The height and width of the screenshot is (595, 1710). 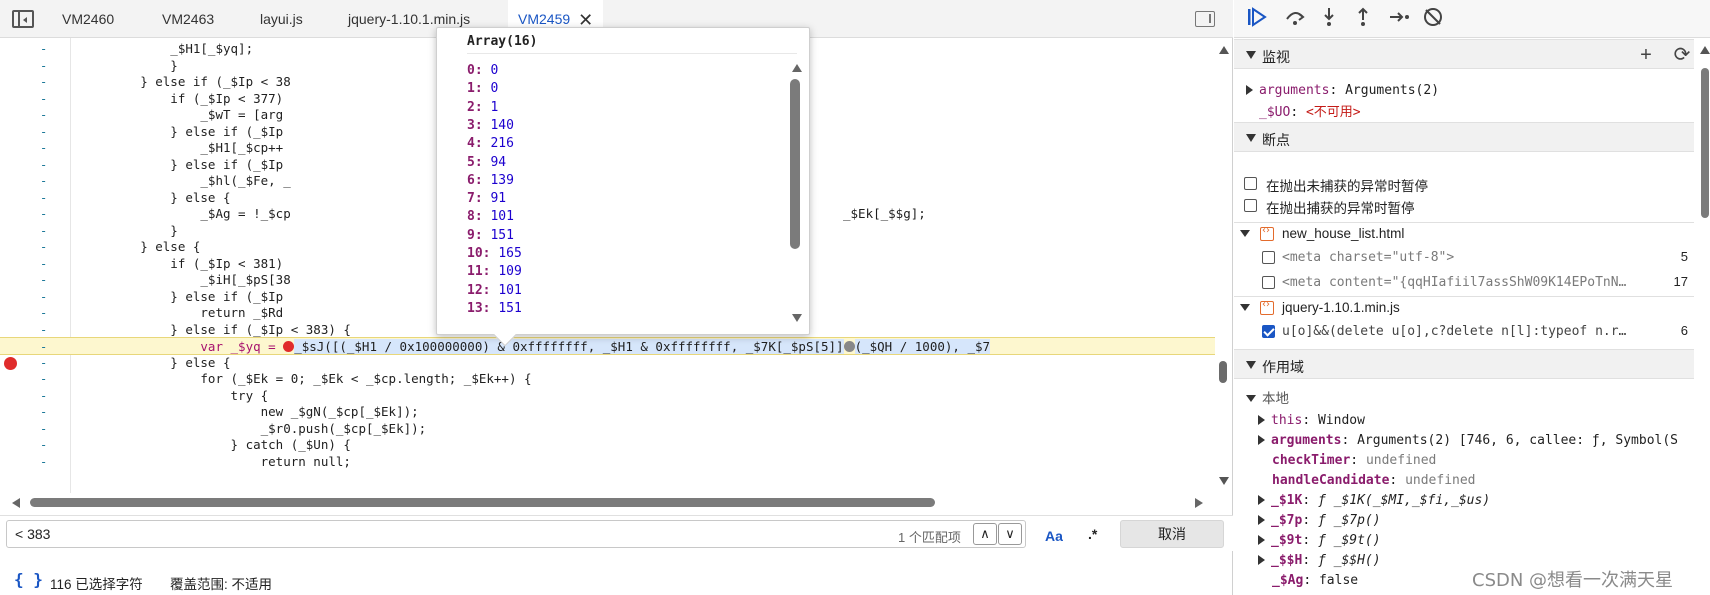 I want to click on code-line: - try {, so click(x=607, y=396).